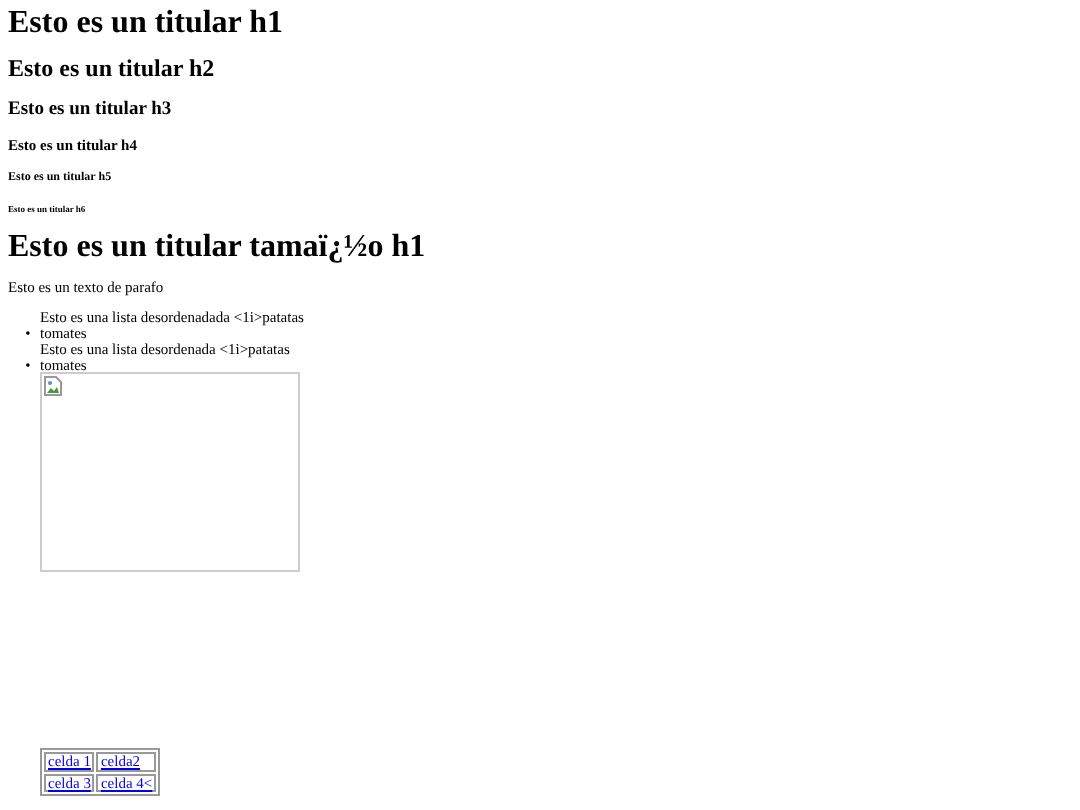  Describe the element at coordinates (91, 111) in the screenshot. I see `heading: Esto es un titular h3` at that location.